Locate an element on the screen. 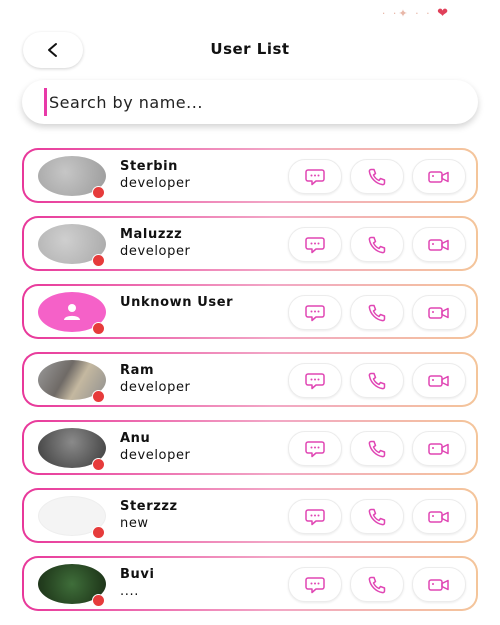 This screenshot has height=625, width=500. user-name: Unknown User is located at coordinates (177, 302).